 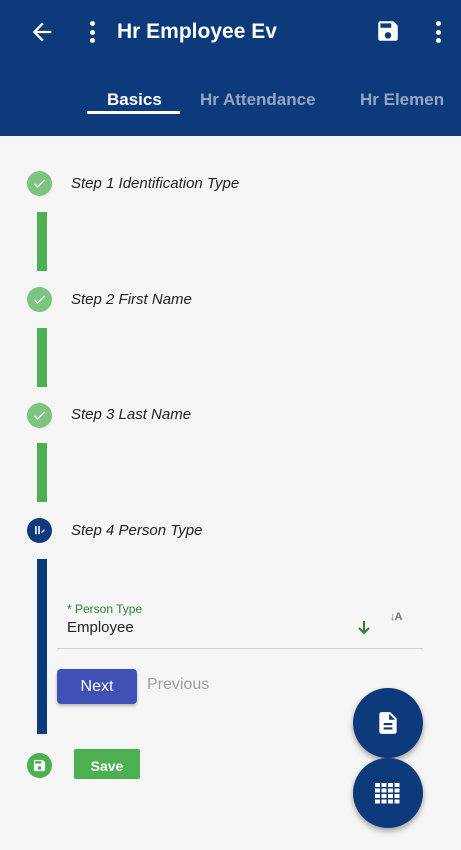 What do you see at coordinates (105, 609) in the screenshot?
I see `person-type-label: * Person Type` at bounding box center [105, 609].